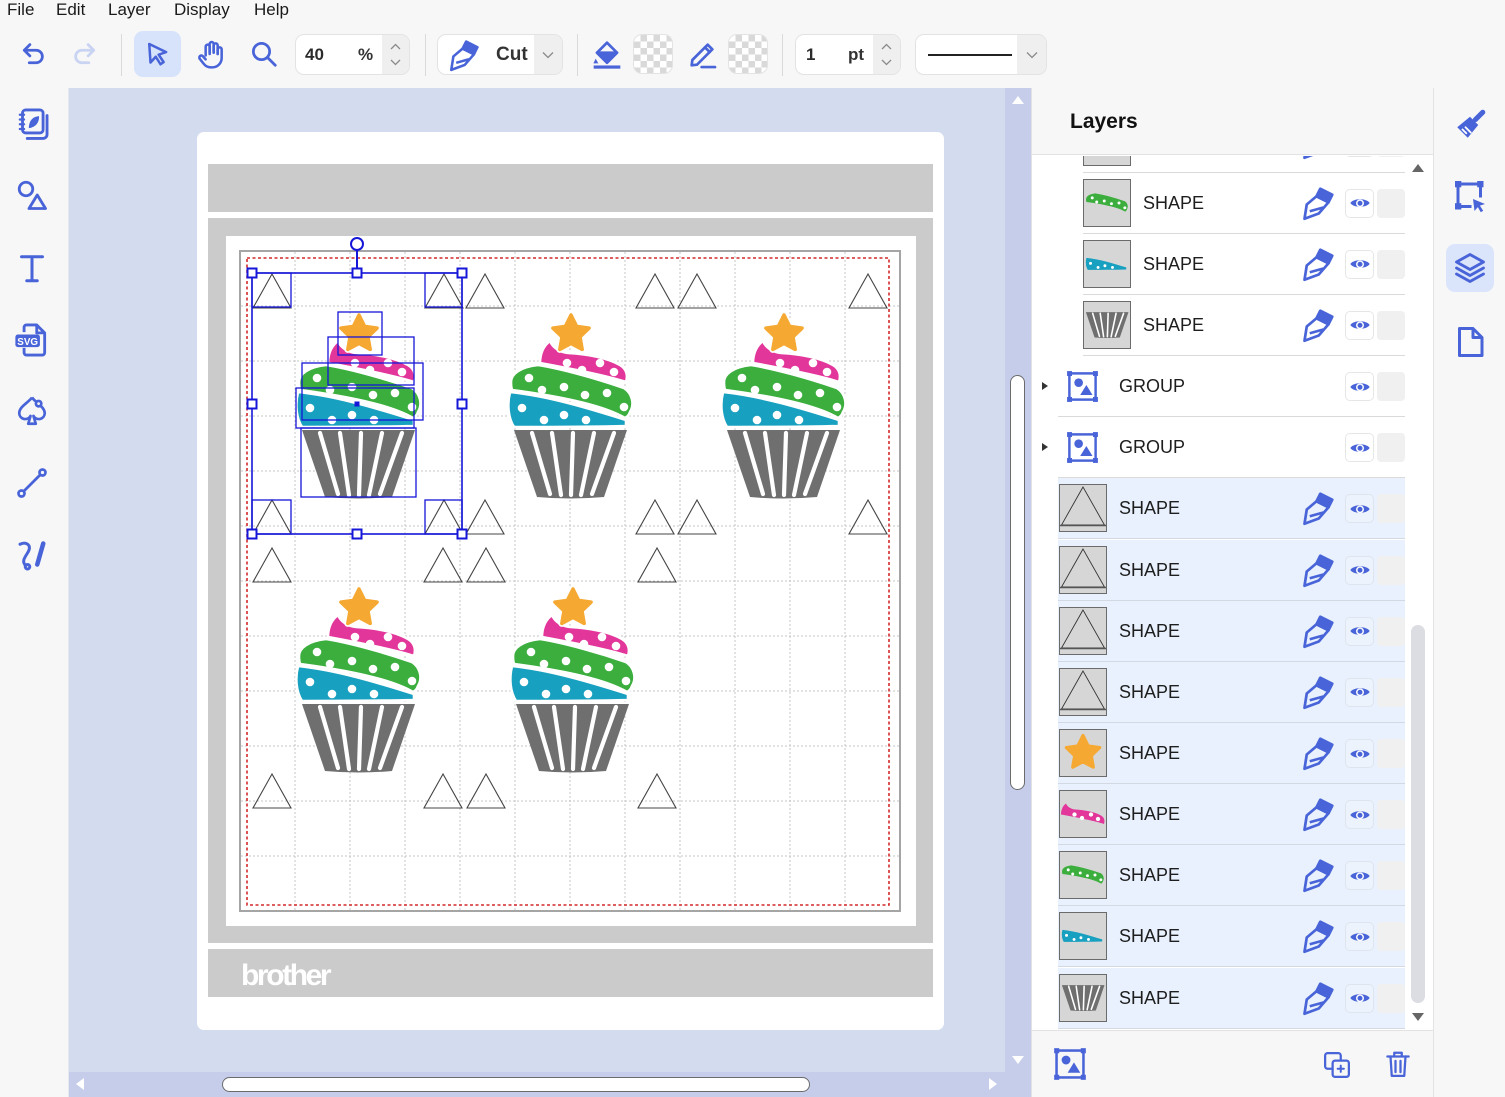 Image resolution: width=1505 pixels, height=1097 pixels. Describe the element at coordinates (395, 46) in the screenshot. I see `chevron-up-icon` at that location.